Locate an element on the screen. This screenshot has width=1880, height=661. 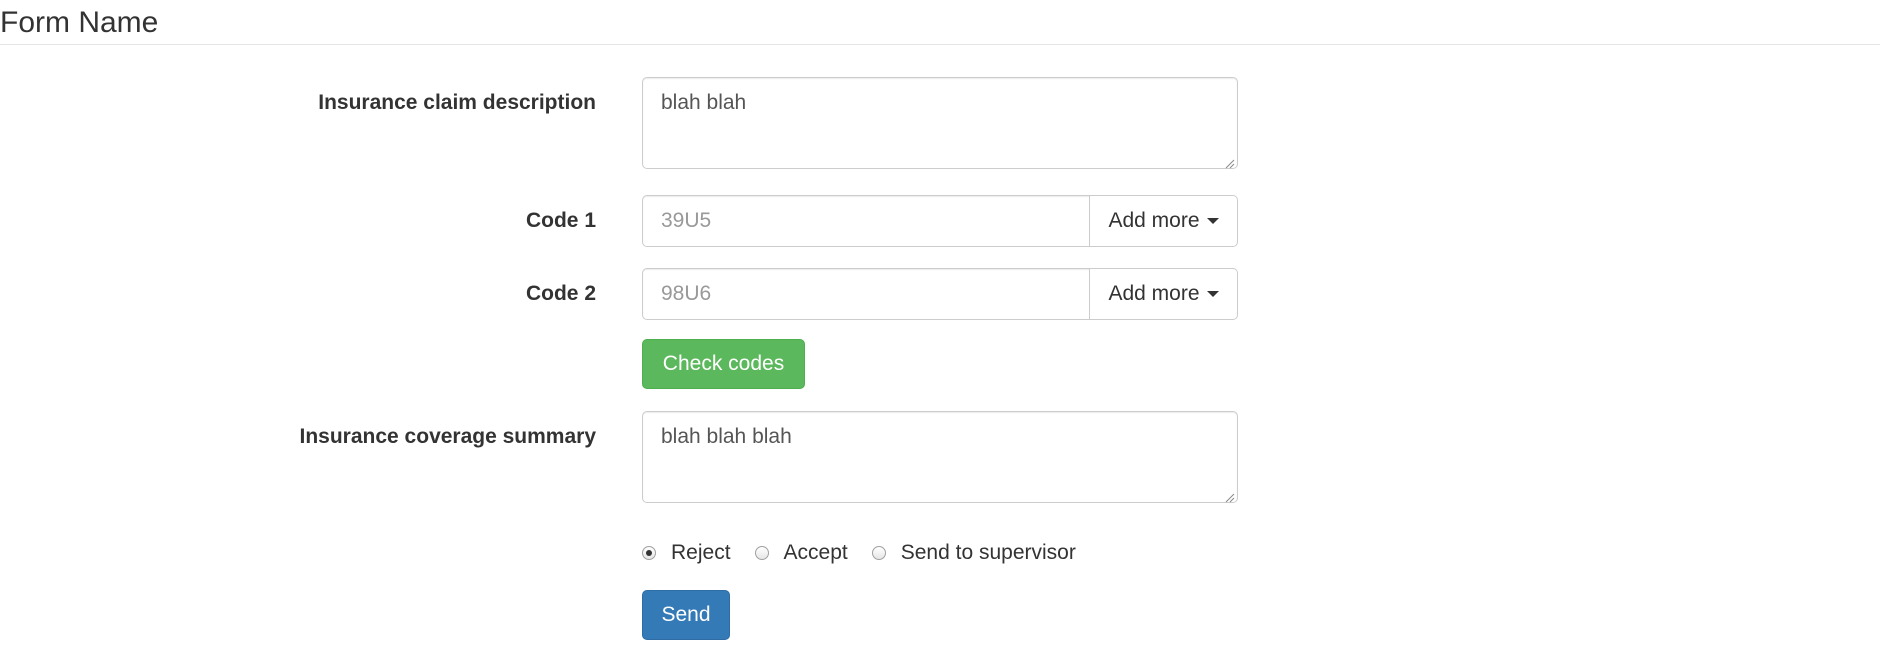
code2-input is located at coordinates (866, 294).